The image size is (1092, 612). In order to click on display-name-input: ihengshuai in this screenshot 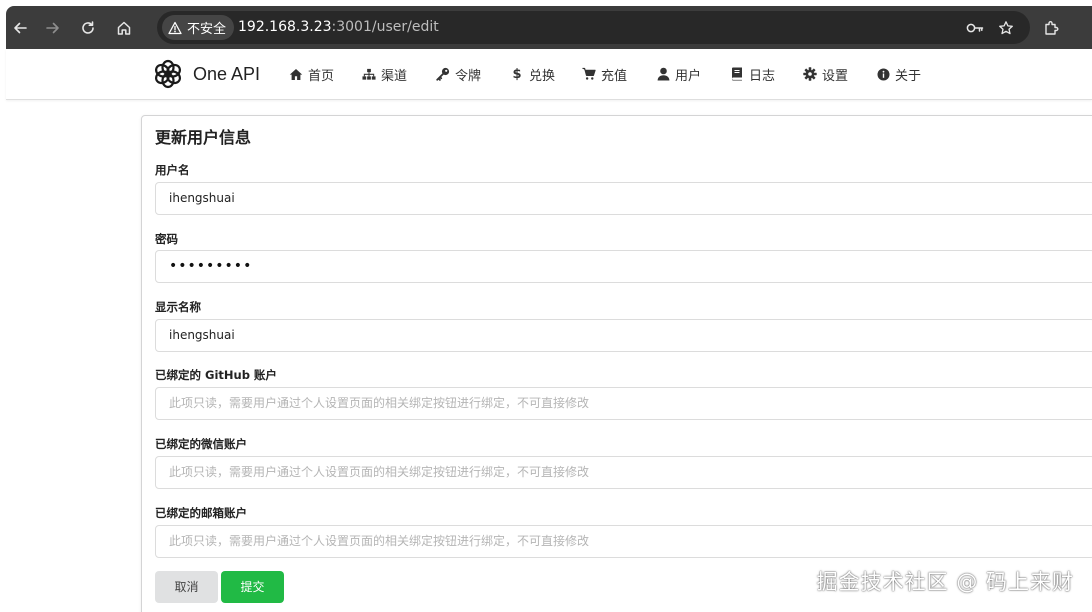, I will do `click(623, 335)`.